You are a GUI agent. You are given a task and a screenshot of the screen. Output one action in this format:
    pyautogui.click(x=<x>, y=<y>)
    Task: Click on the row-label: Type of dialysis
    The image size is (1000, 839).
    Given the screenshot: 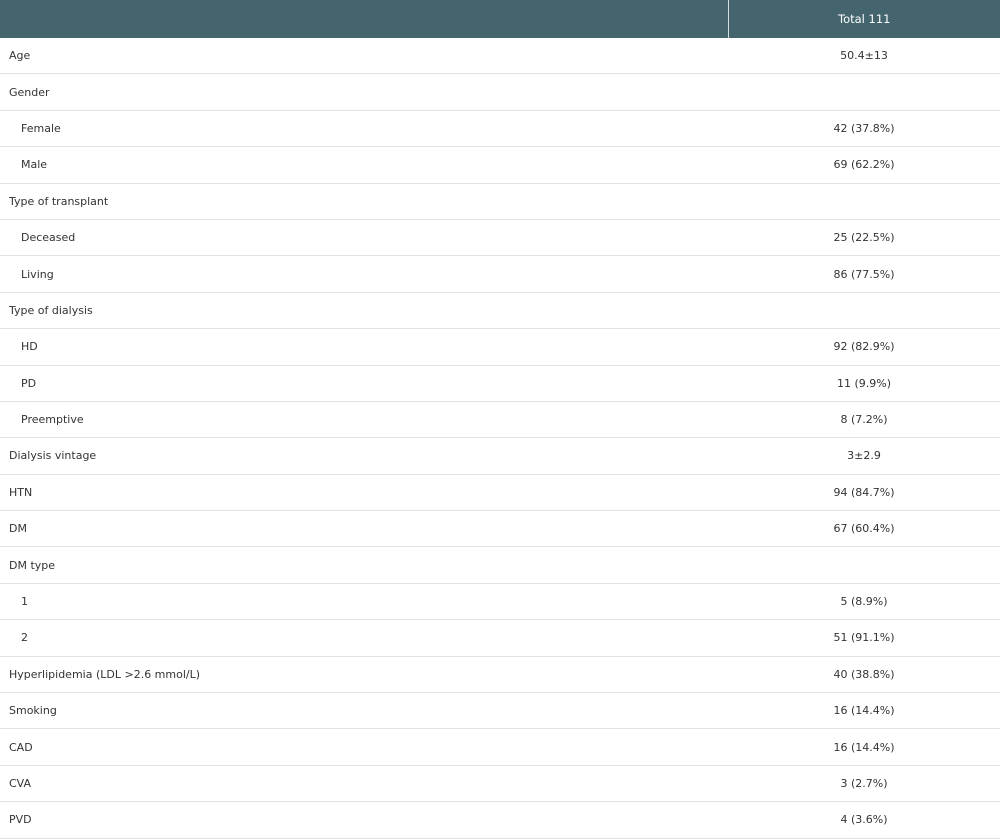 What is the action you would take?
    pyautogui.click(x=364, y=311)
    